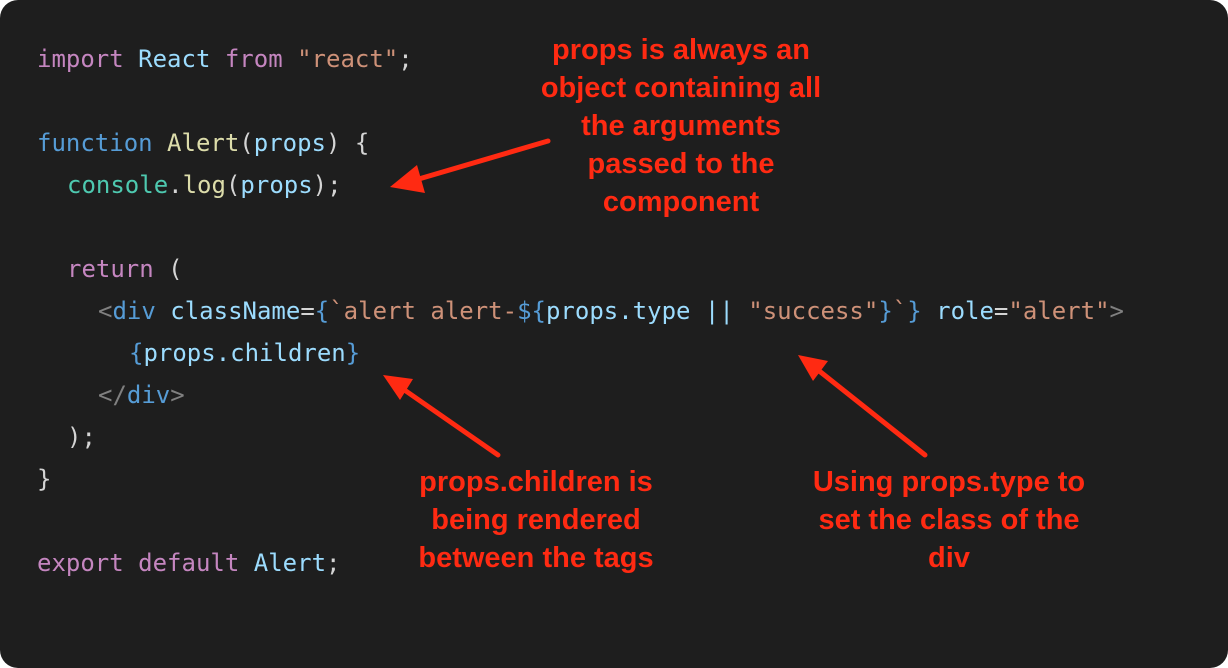 The image size is (1228, 668). I want to click on arrow-to-props-children, so click(442, 416).